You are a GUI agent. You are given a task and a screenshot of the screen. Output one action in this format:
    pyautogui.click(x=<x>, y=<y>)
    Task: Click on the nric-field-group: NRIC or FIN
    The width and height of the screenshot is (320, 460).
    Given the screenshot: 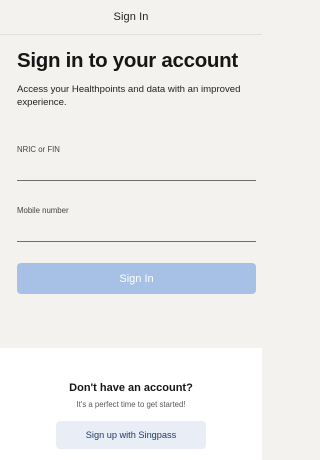 What is the action you would take?
    pyautogui.click(x=136, y=163)
    